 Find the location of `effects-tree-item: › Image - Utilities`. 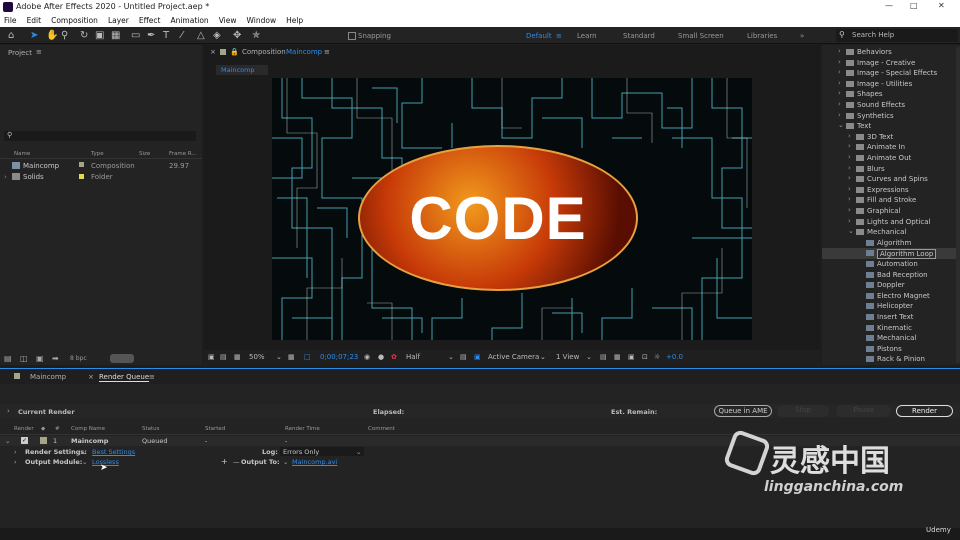

effects-tree-item: › Image - Utilities is located at coordinates (889, 84).